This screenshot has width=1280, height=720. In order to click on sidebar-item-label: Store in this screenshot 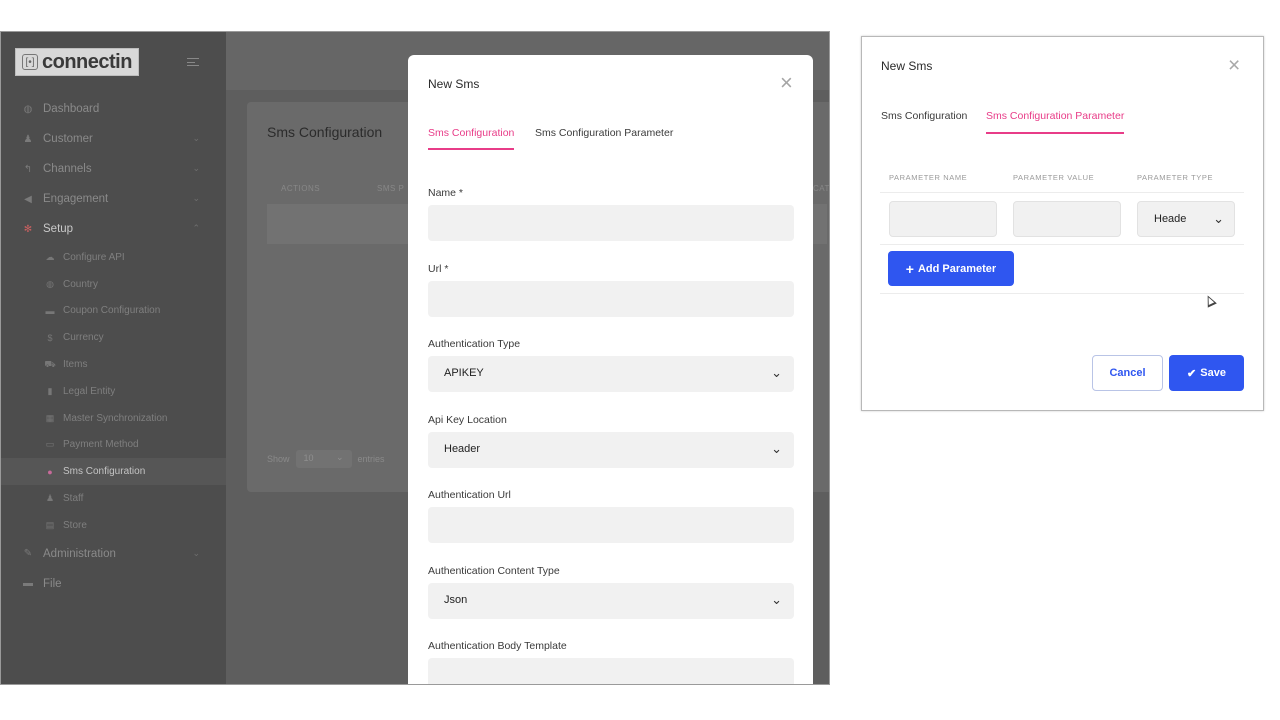, I will do `click(75, 525)`.